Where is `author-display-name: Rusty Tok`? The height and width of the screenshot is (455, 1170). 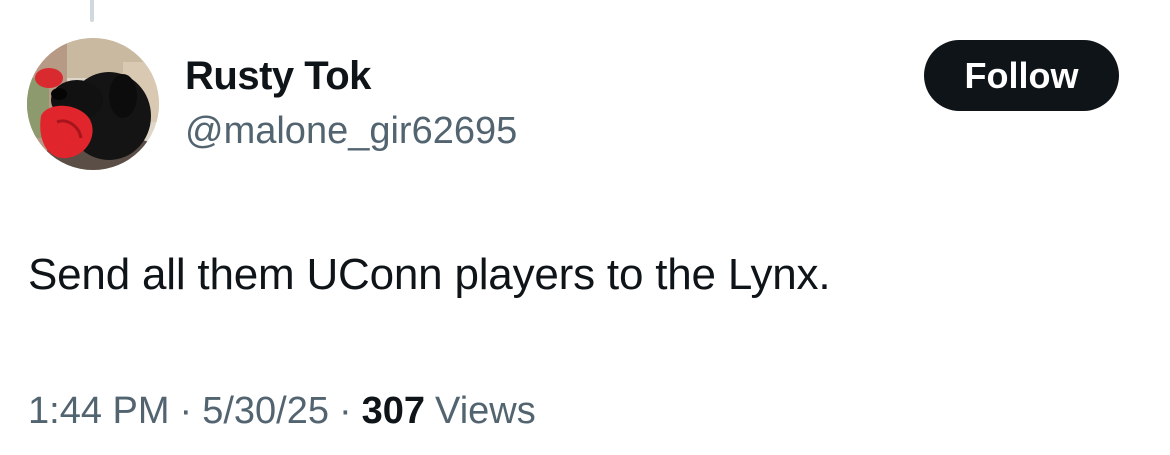
author-display-name: Rusty Tok is located at coordinates (278, 76).